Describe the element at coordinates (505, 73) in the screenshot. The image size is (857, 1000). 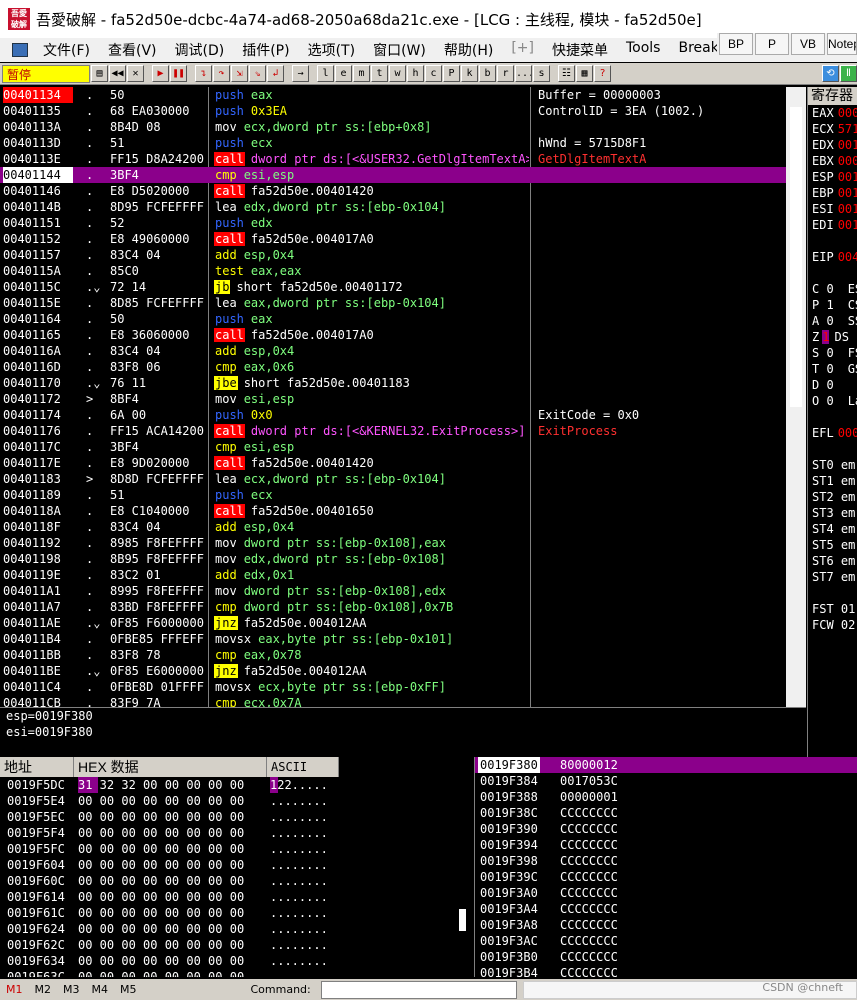
I see `window-button-r: r` at that location.